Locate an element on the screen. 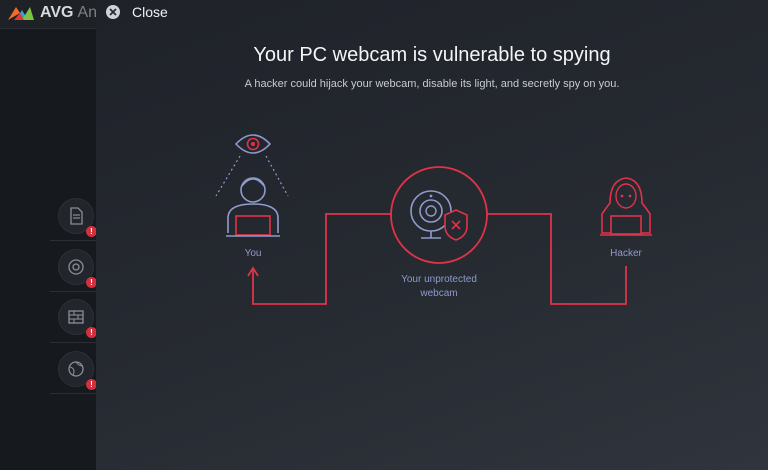 The width and height of the screenshot is (768, 470). webcam-to-you-line is located at coordinates (321, 259).